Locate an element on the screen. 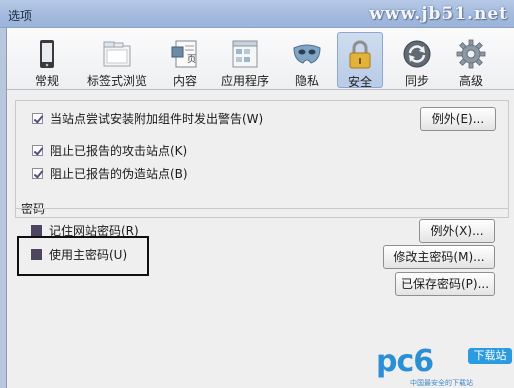 The height and width of the screenshot is (388, 514). tab-tabbed-browsing: 标签式浏览 is located at coordinates (117, 60).